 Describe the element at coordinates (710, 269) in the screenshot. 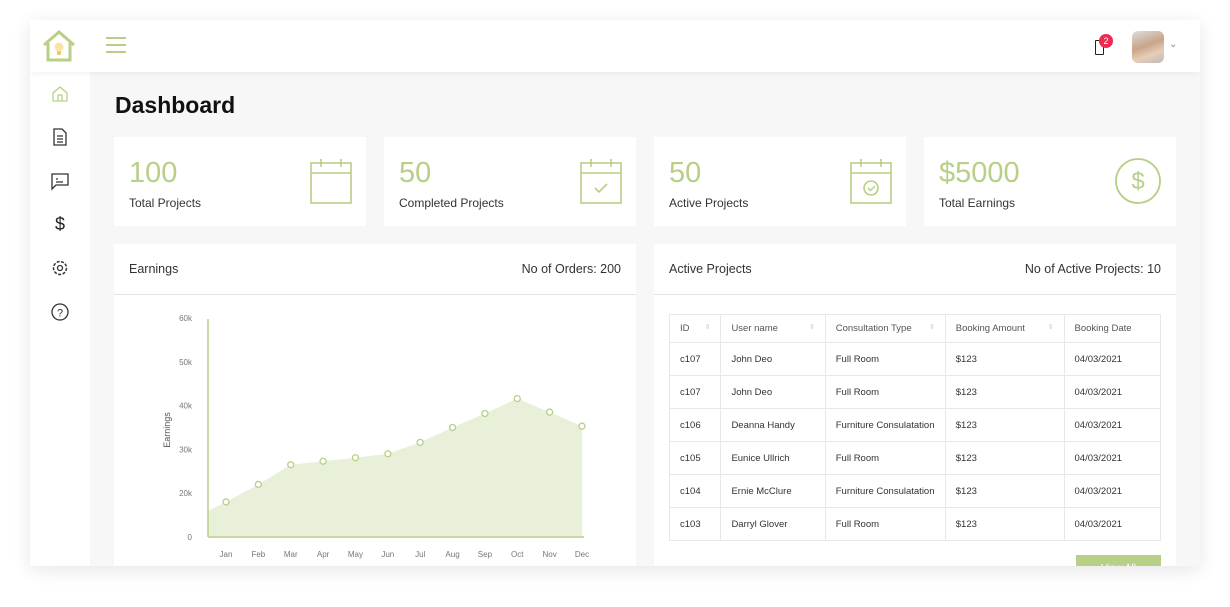

I see `panel-title: Active Projects` at that location.